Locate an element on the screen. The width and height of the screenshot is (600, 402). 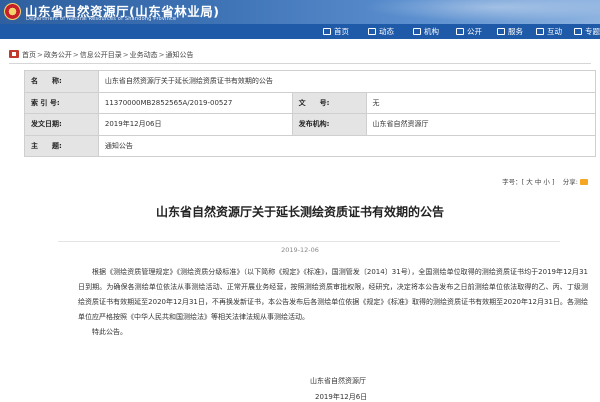
breadcrumb-business-news: 业务动态 is located at coordinates (144, 55).